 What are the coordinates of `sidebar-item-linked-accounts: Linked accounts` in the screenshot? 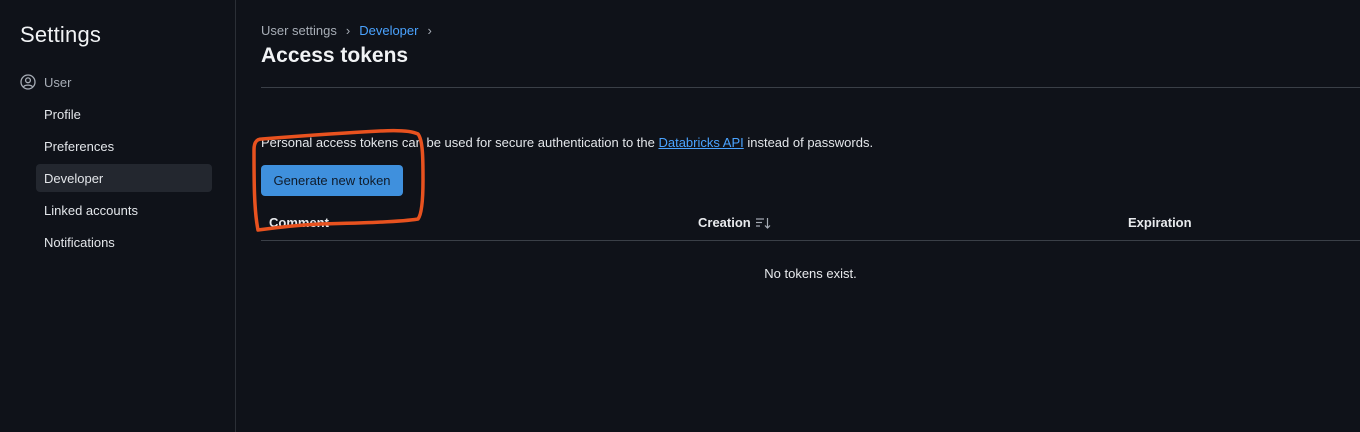 It's located at (124, 210).